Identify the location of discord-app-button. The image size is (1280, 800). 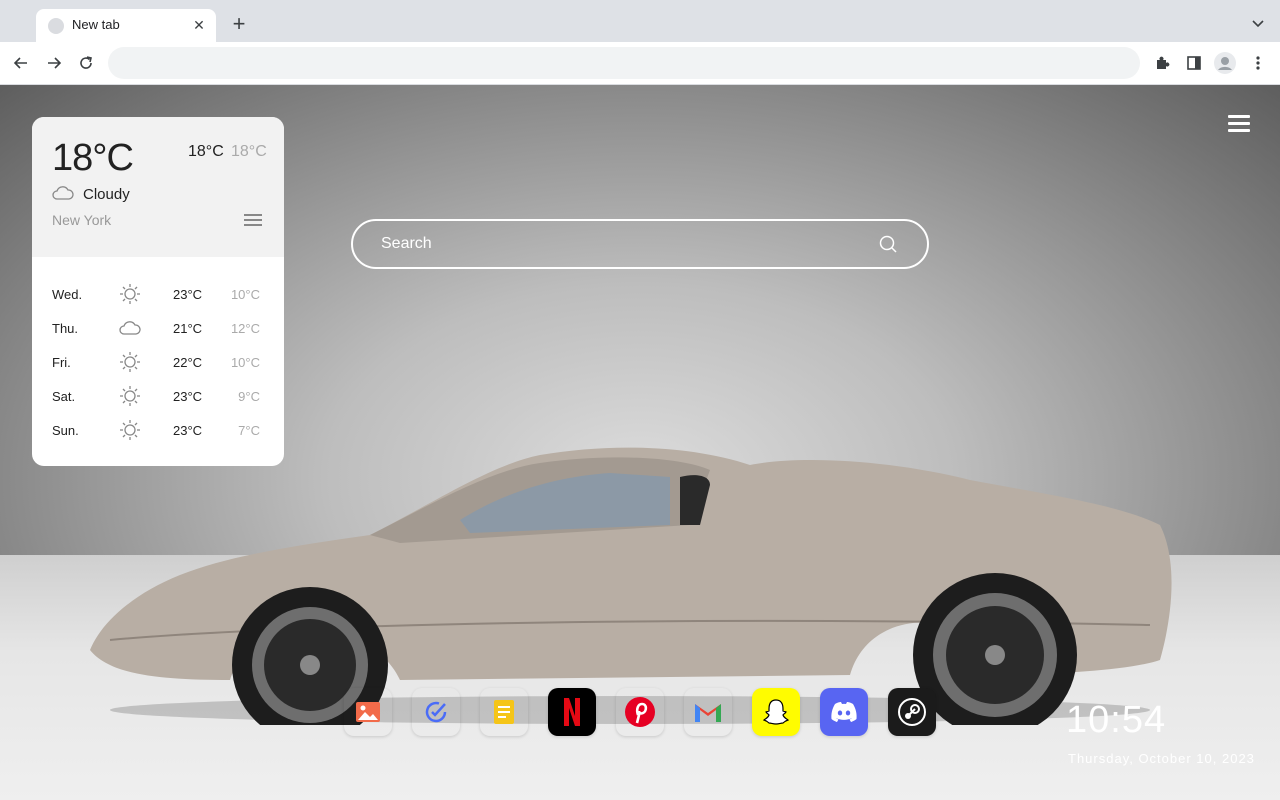
(844, 712).